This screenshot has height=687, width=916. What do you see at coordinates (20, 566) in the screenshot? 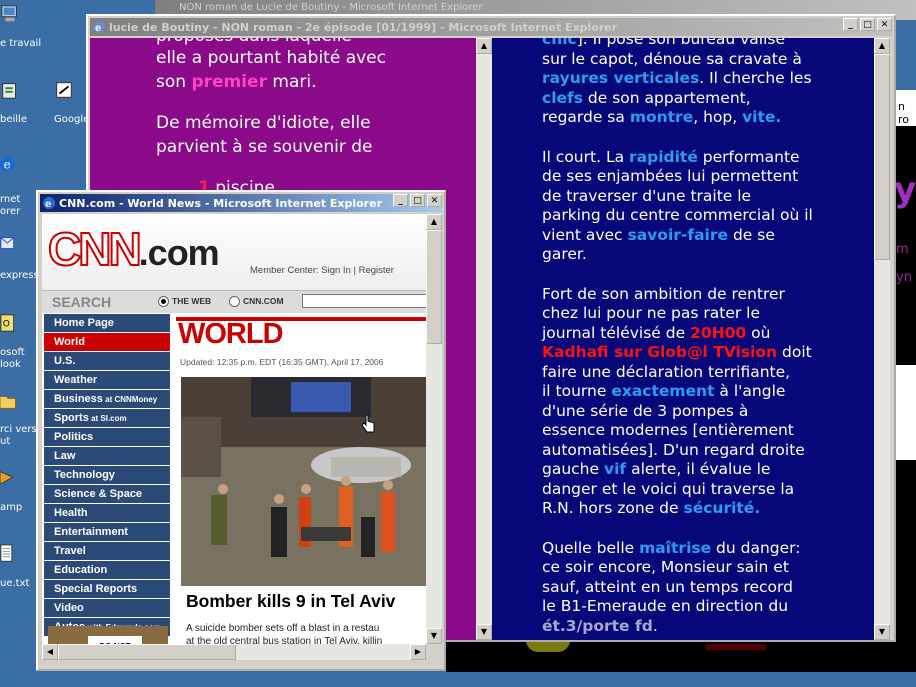
I see `desktop-icon-text-file: ue.txt` at bounding box center [20, 566].